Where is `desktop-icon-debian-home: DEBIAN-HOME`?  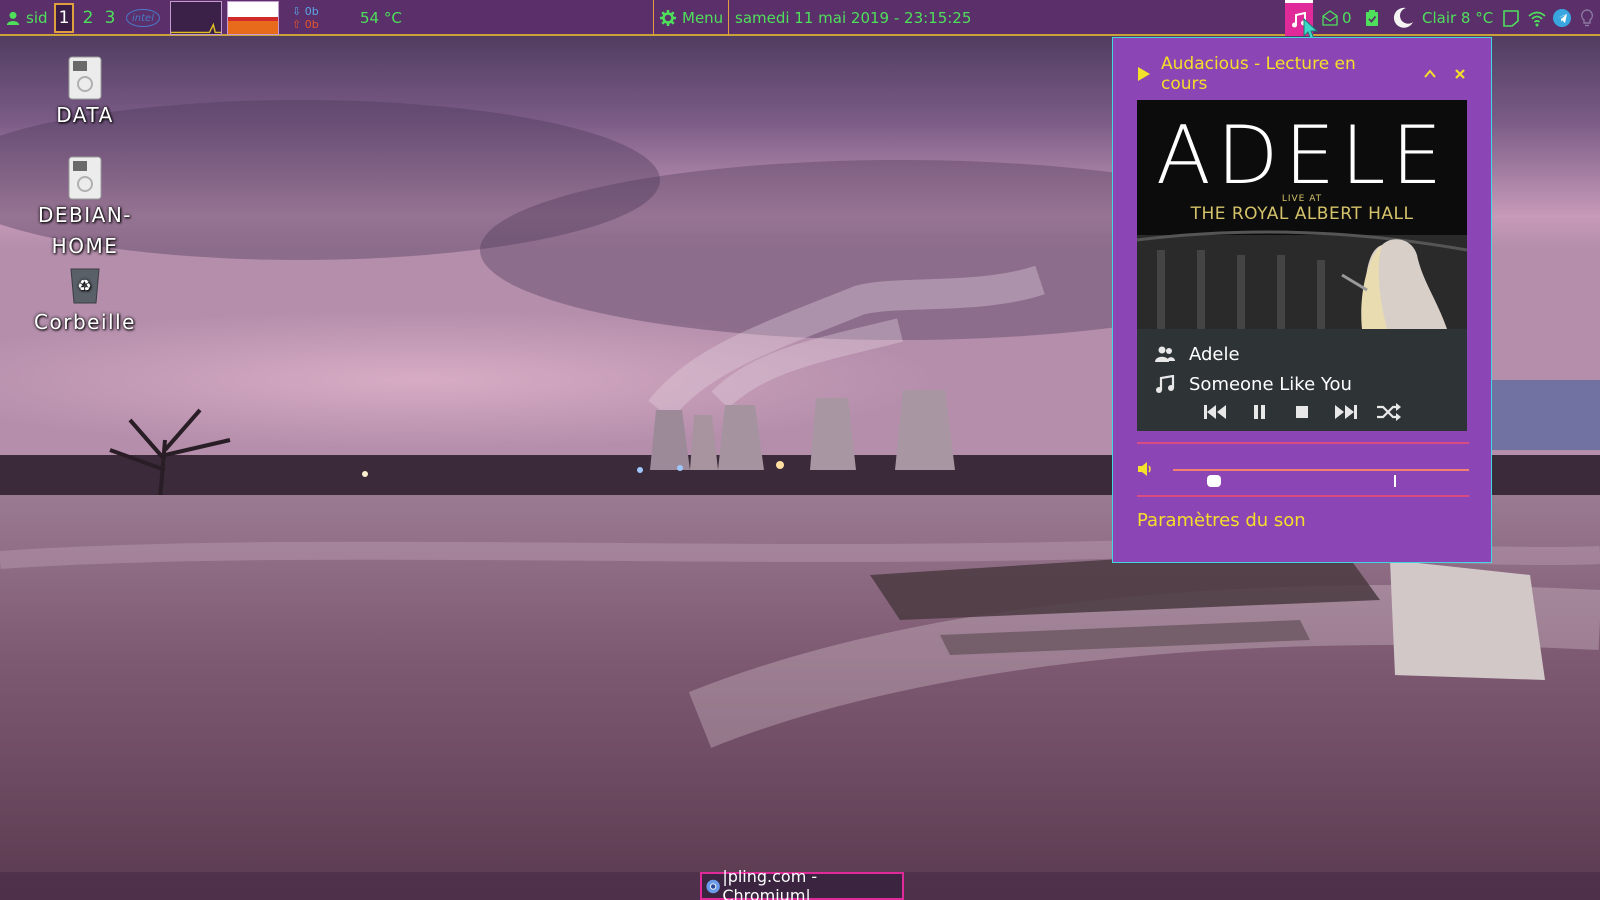 desktop-icon-debian-home: DEBIAN-HOME is located at coordinates (85, 209).